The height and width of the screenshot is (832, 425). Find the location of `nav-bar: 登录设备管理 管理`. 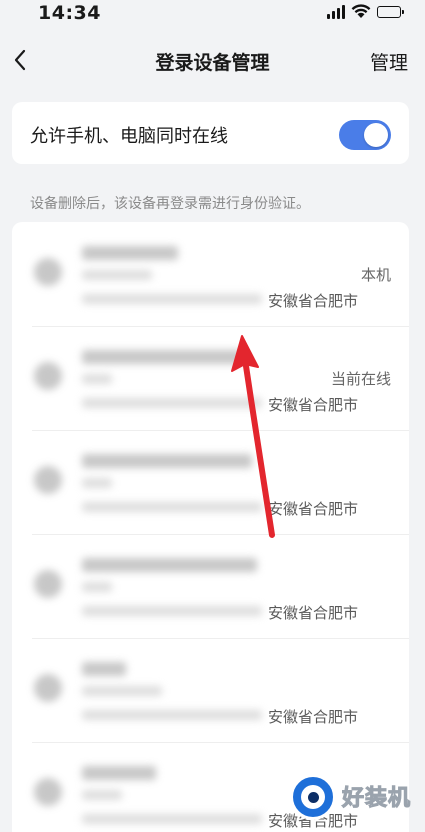

nav-bar: 登录设备管理 管理 is located at coordinates (212, 61).